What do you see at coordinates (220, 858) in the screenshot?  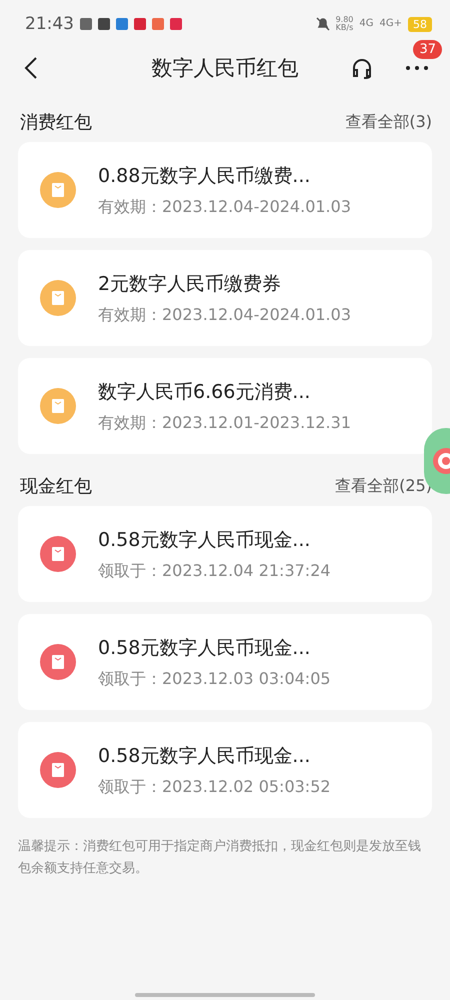 I see `tip-text: 温馨提示：消费红包可用于指定商户消费抵扣，现金红包则是发放至钱包余额支持任意交易。` at bounding box center [220, 858].